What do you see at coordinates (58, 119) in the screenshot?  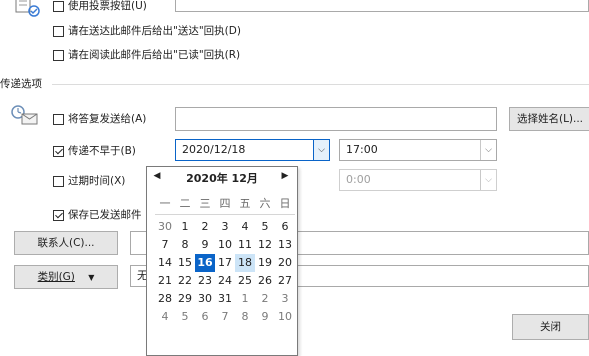 I see `reply-to-checkbox` at bounding box center [58, 119].